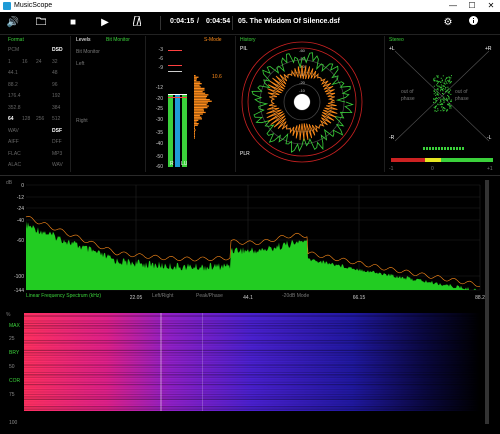  What do you see at coordinates (359, 298) in the screenshot?
I see `spectrum-x-tick: 66.15` at bounding box center [359, 298].